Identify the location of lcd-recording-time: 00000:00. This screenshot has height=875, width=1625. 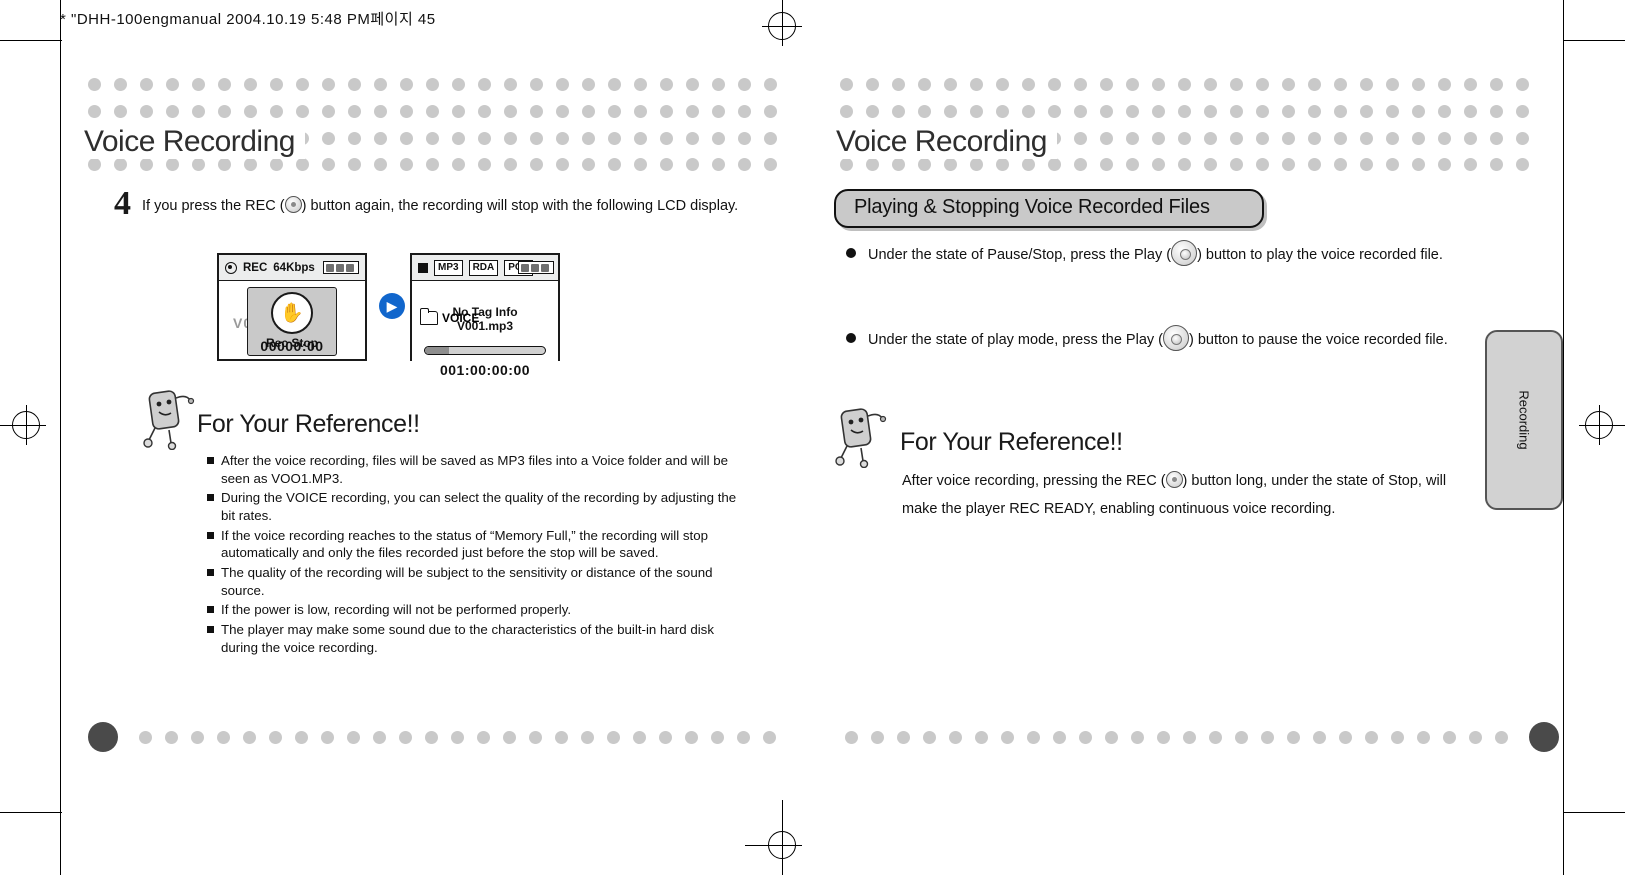
(292, 346).